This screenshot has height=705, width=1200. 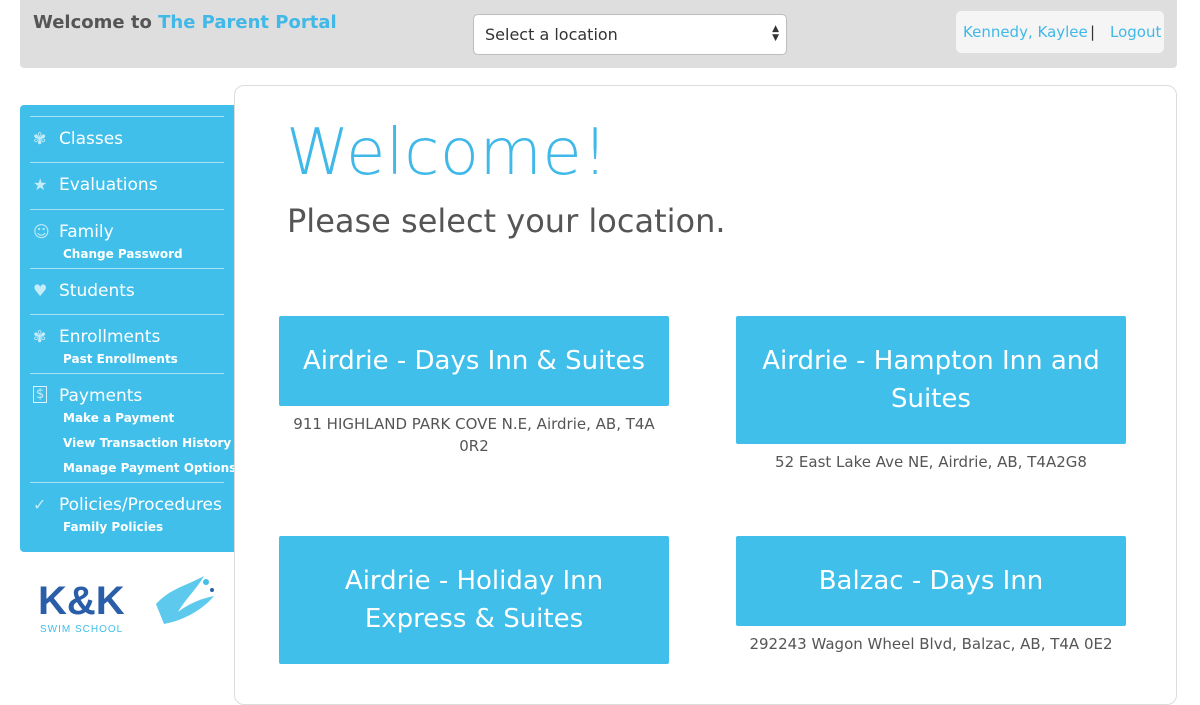 I want to click on sidebar-item-label: Policies/Procedures, so click(x=140, y=505).